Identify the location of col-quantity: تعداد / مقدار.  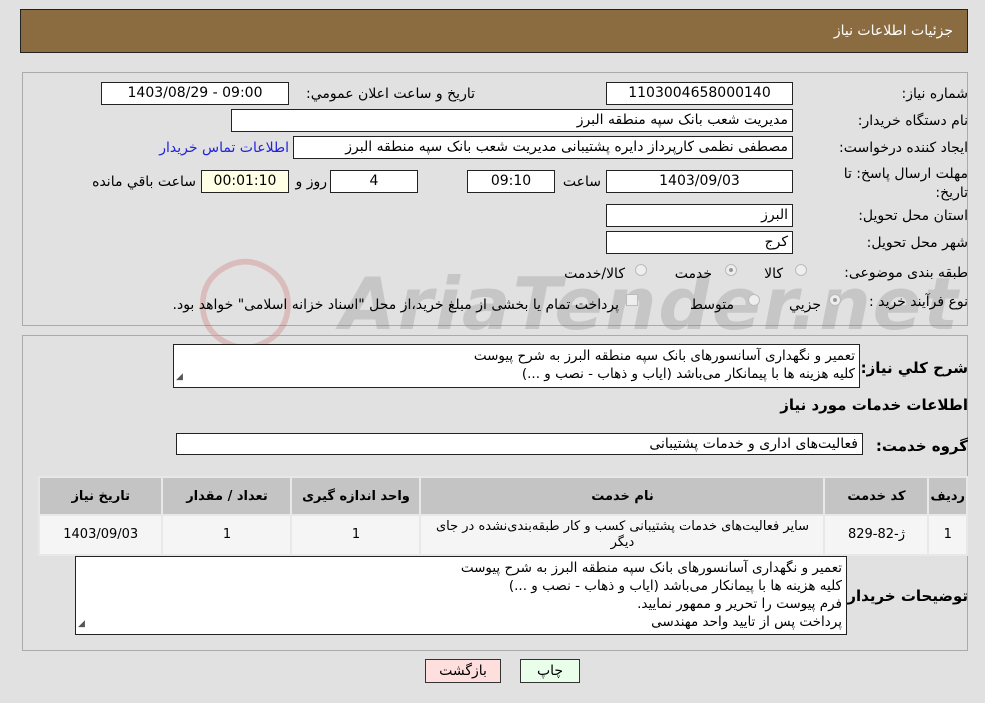
(227, 496).